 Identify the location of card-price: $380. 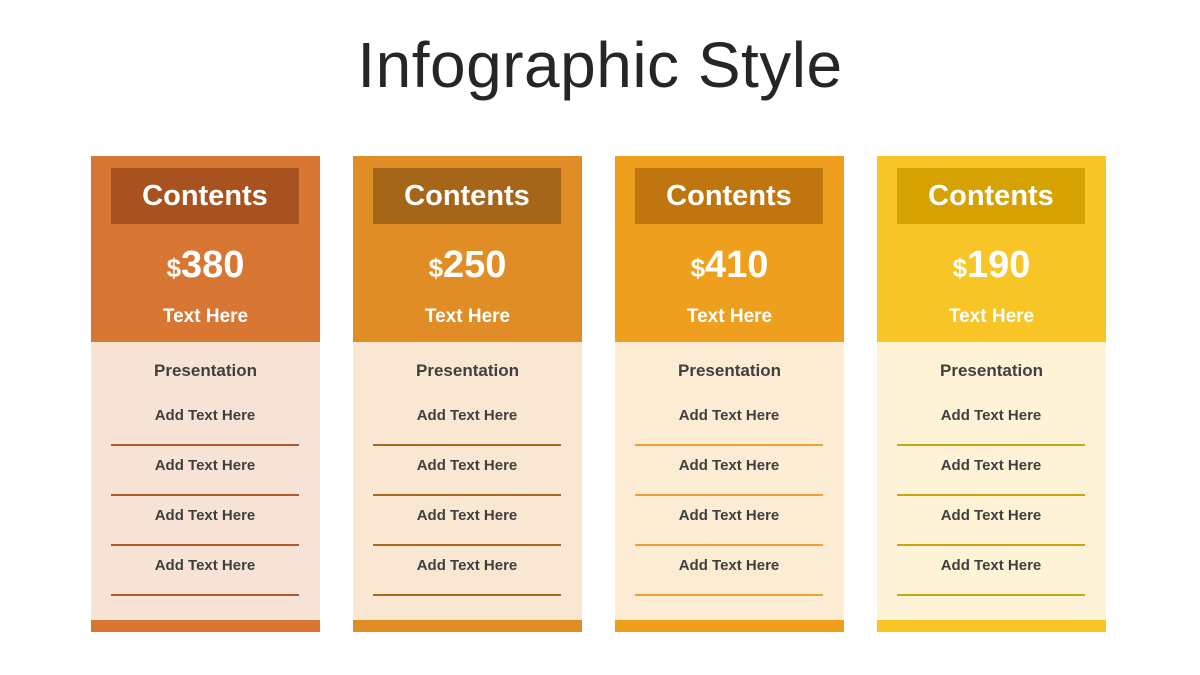
(205, 266).